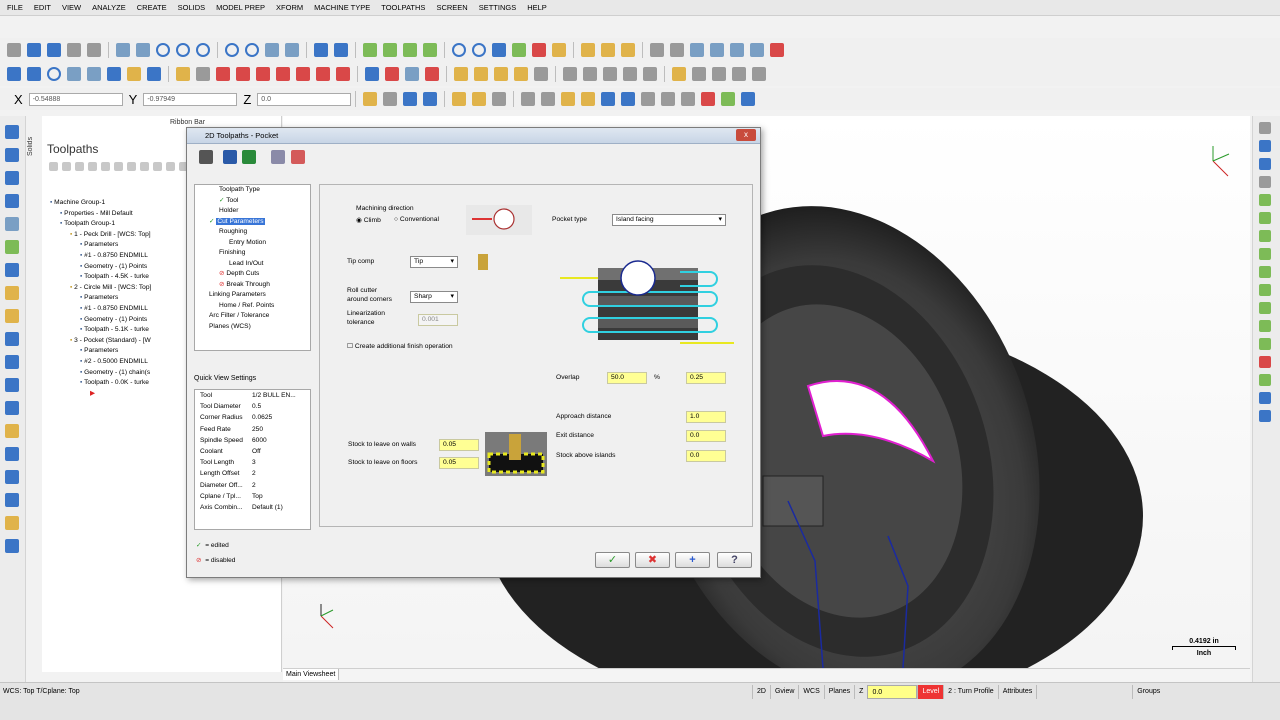  Describe the element at coordinates (746, 135) in the screenshot. I see `dialog-close-button: x` at that location.